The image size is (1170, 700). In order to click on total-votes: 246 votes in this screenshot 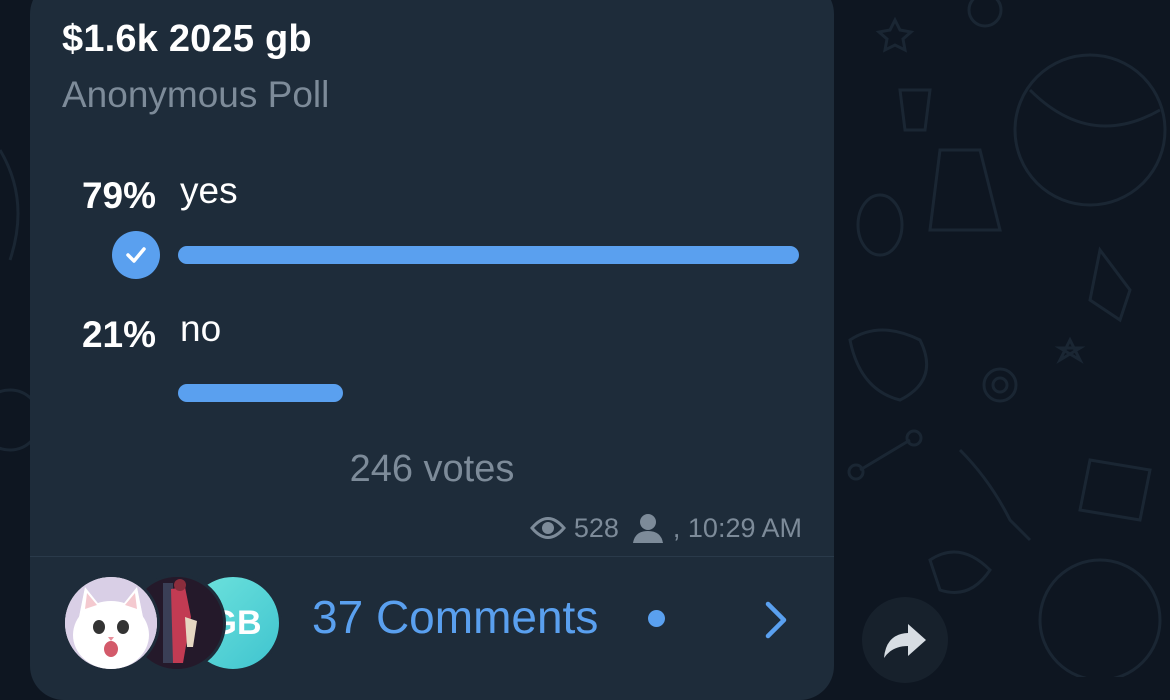, I will do `click(432, 469)`.